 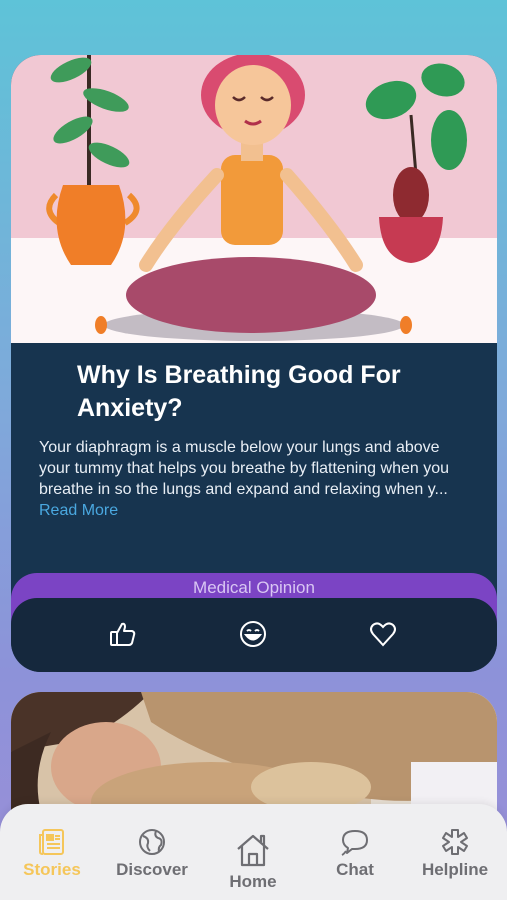 I want to click on globe-icon, so click(x=152, y=842).